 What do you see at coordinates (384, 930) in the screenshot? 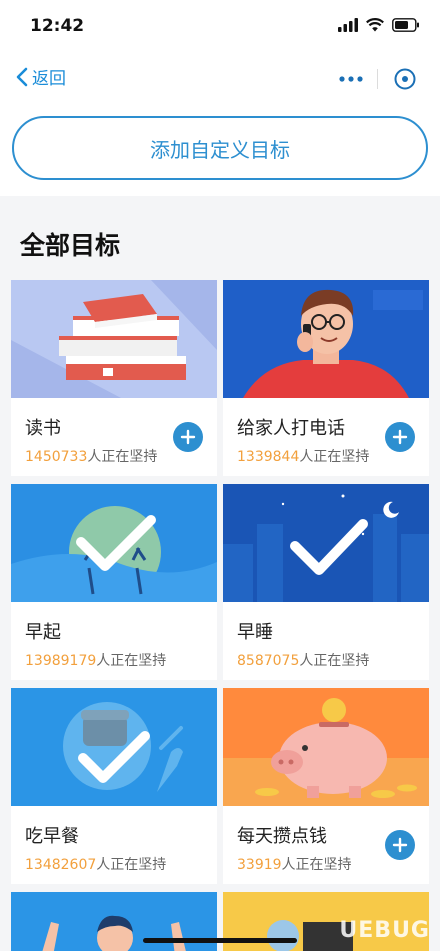
I see `watermark: UEBUG` at bounding box center [384, 930].